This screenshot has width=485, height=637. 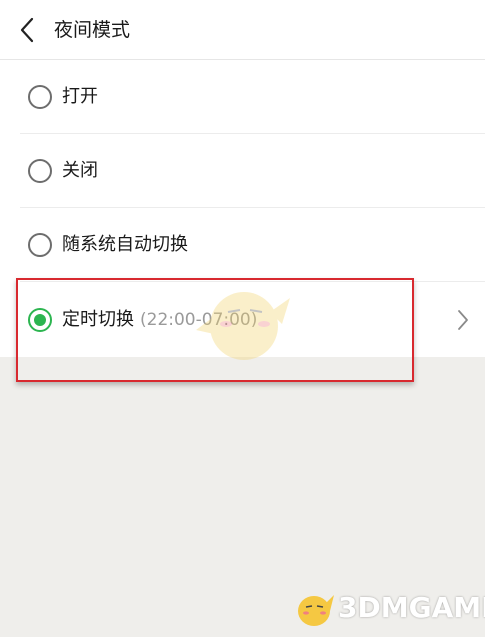 I want to click on watermark-text: 3DMGAME, so click(x=411, y=607).